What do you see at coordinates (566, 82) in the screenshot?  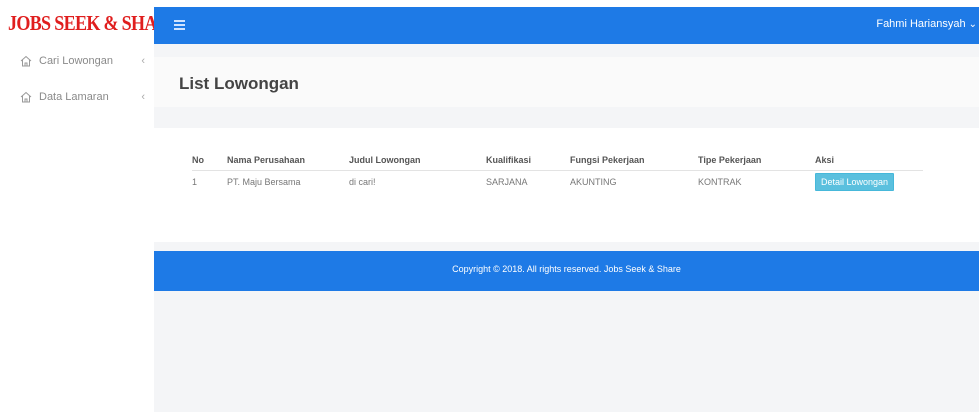 I see `page-header: List Lowongan` at bounding box center [566, 82].